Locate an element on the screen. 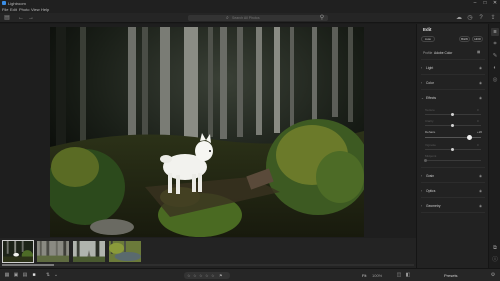 This screenshot has width=500, height=281. texture-slider-knob is located at coordinates (452, 114).